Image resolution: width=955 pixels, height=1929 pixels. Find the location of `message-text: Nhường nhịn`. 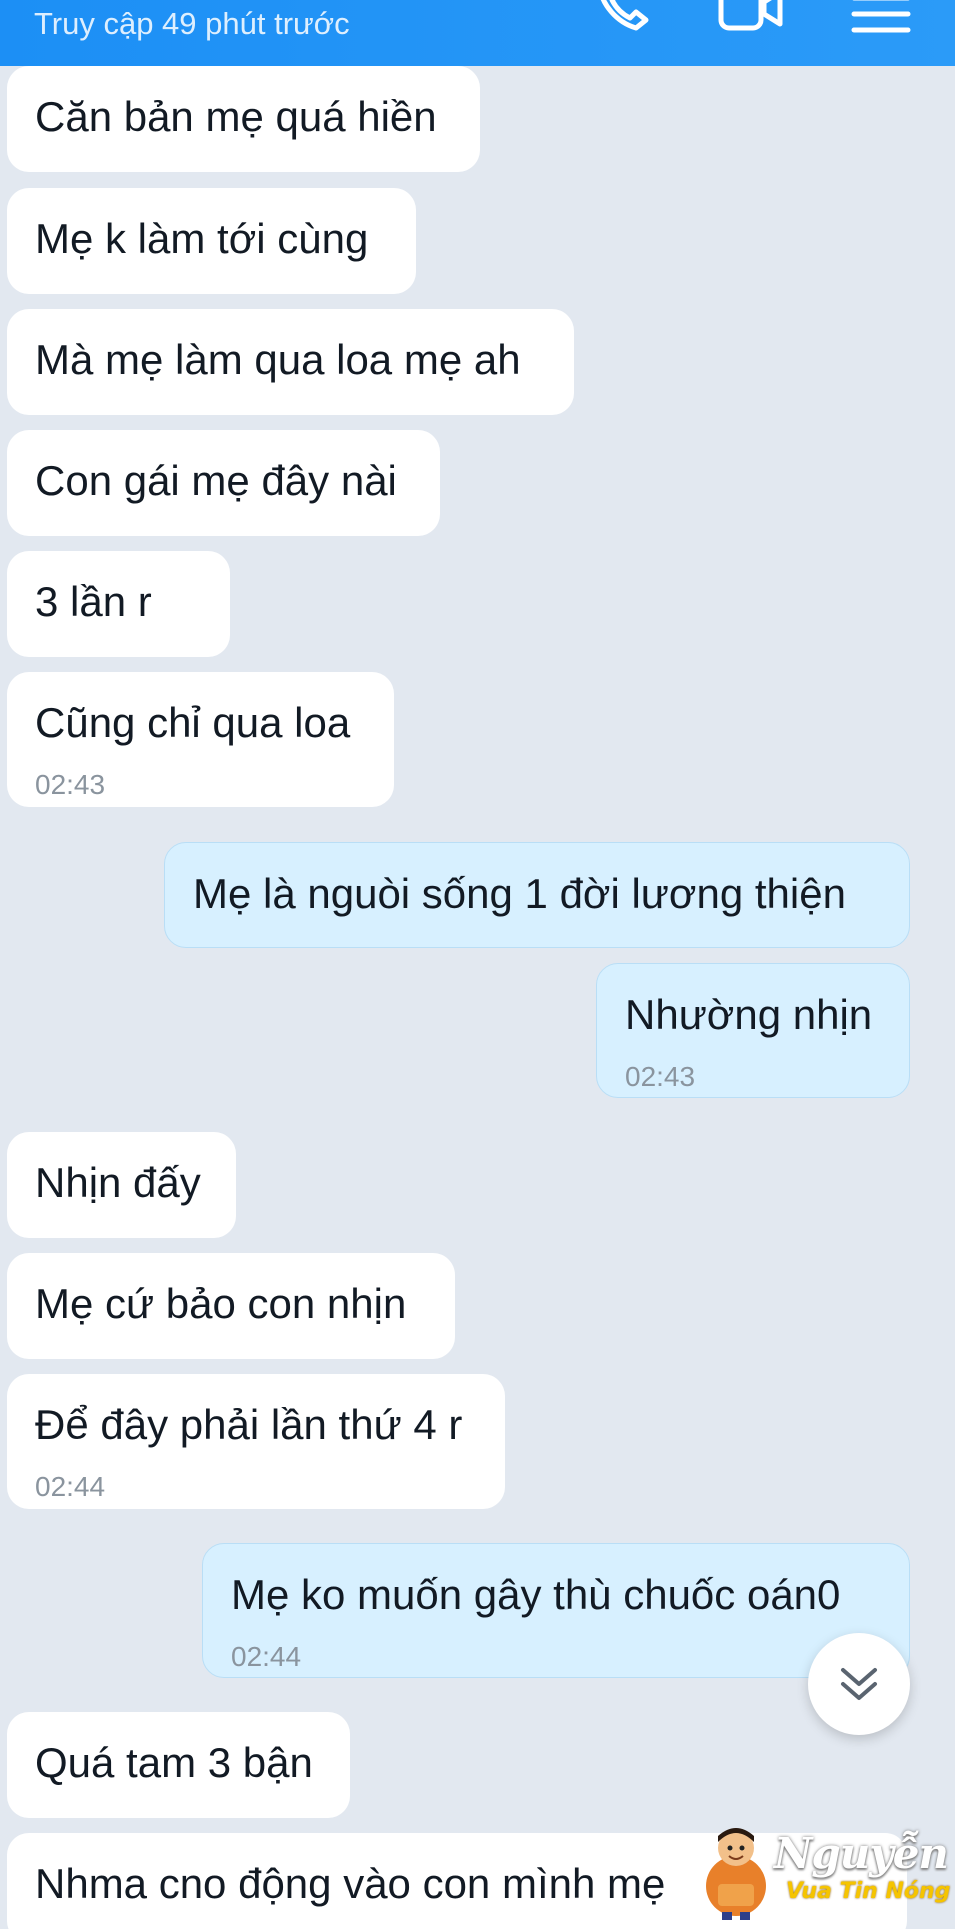

message-text: Nhường nhịn is located at coordinates (749, 1014).